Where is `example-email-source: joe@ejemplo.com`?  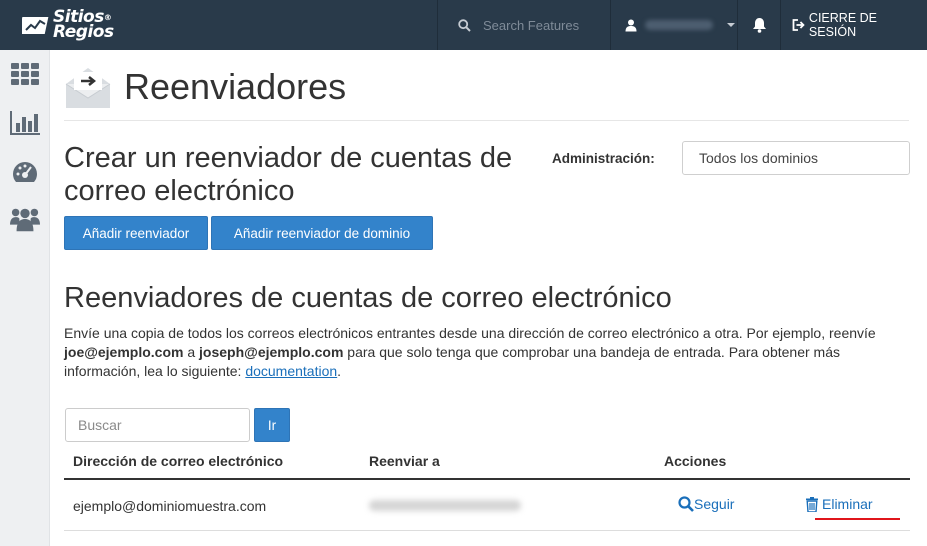
example-email-source: joe@ejemplo.com is located at coordinates (124, 352).